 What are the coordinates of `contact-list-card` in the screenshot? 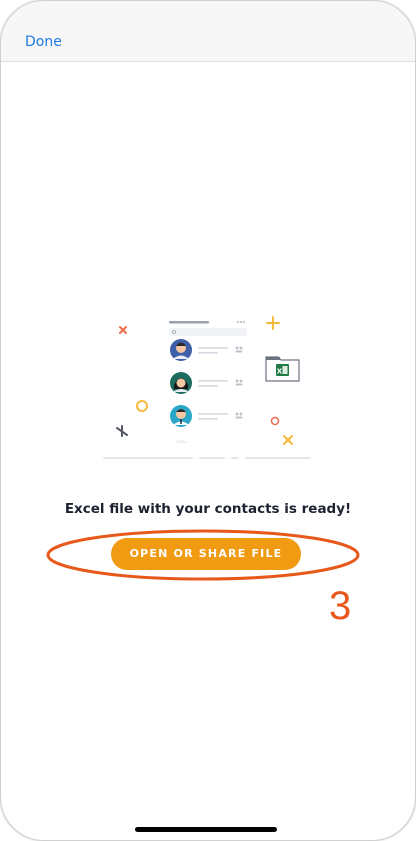 It's located at (208, 382).